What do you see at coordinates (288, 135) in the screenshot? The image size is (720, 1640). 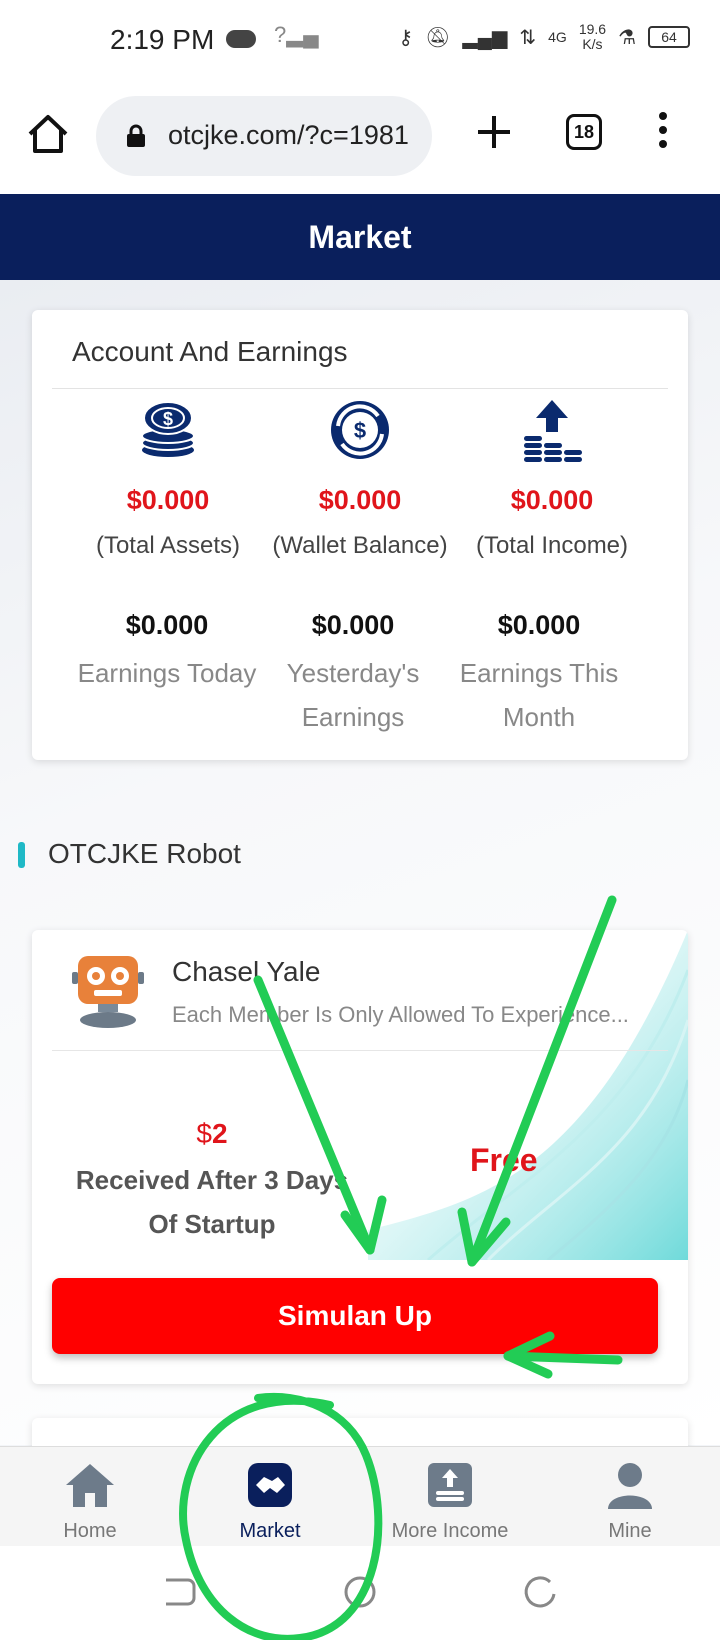 I see `url-text: otcjke.com/?c=1981` at bounding box center [288, 135].